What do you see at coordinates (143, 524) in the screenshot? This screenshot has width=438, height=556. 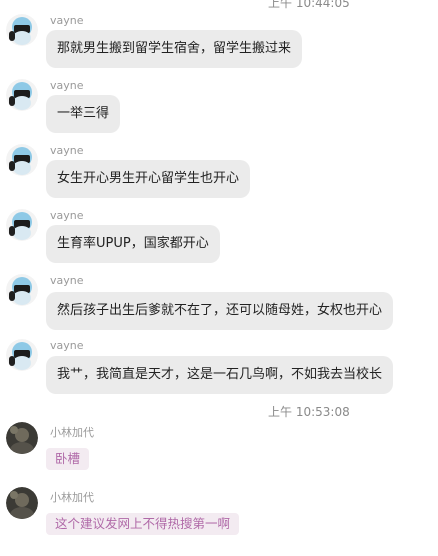 I see `message-bubble: 这个建议发网上不得热搜第一啊` at bounding box center [143, 524].